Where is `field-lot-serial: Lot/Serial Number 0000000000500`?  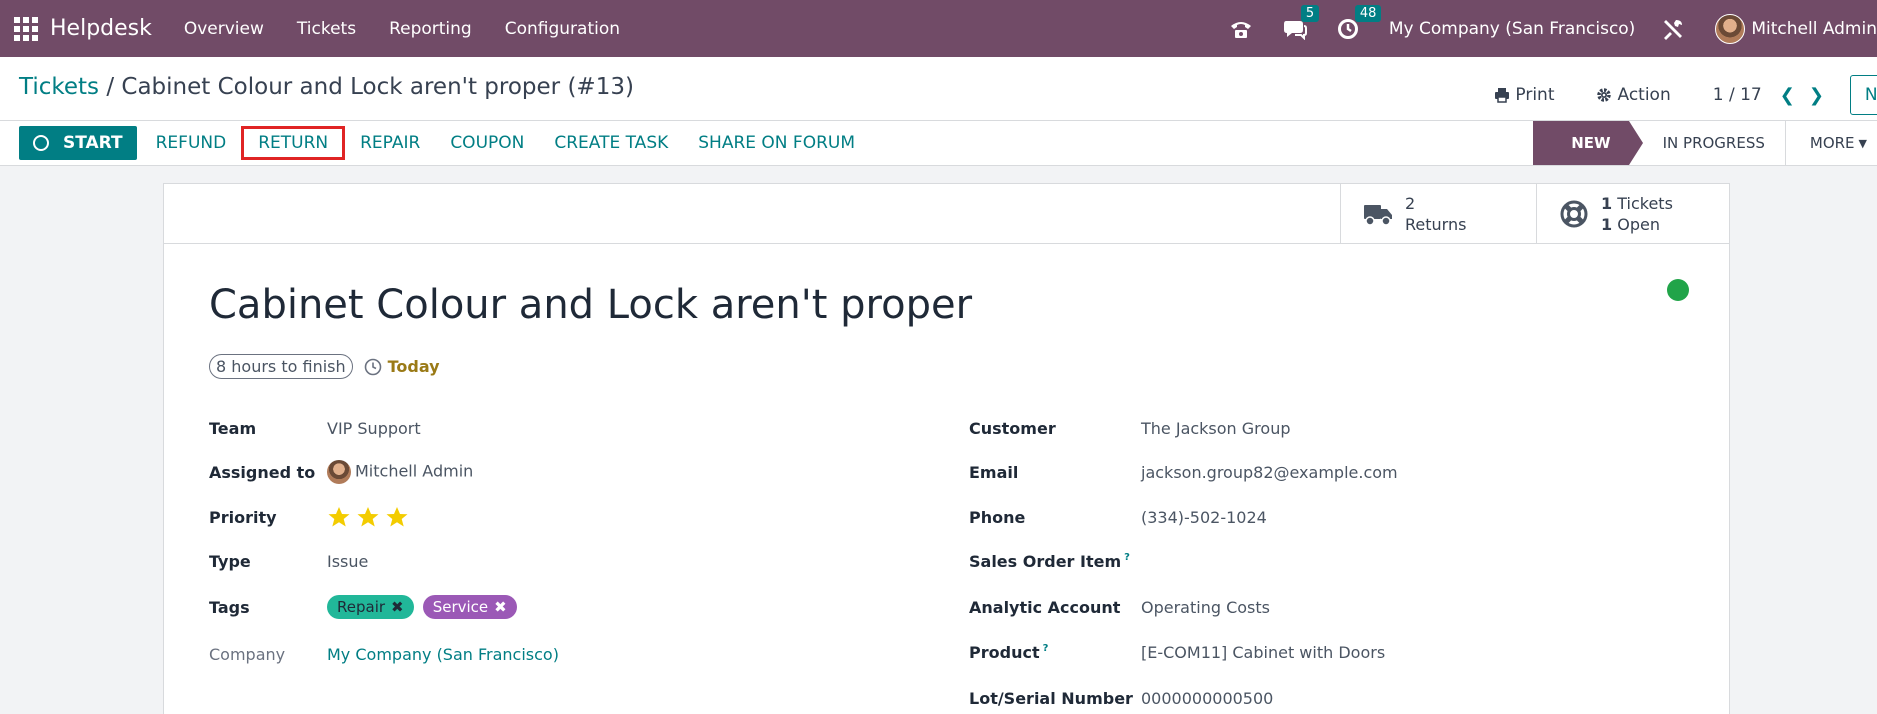
field-lot-serial: Lot/Serial Number 0000000000500 is located at coordinates (1319, 698).